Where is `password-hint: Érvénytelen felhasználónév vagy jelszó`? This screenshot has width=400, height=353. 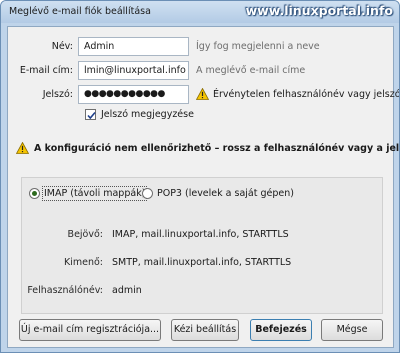 password-hint: Érvénytelen felhasználónév vagy jelszó is located at coordinates (306, 94).